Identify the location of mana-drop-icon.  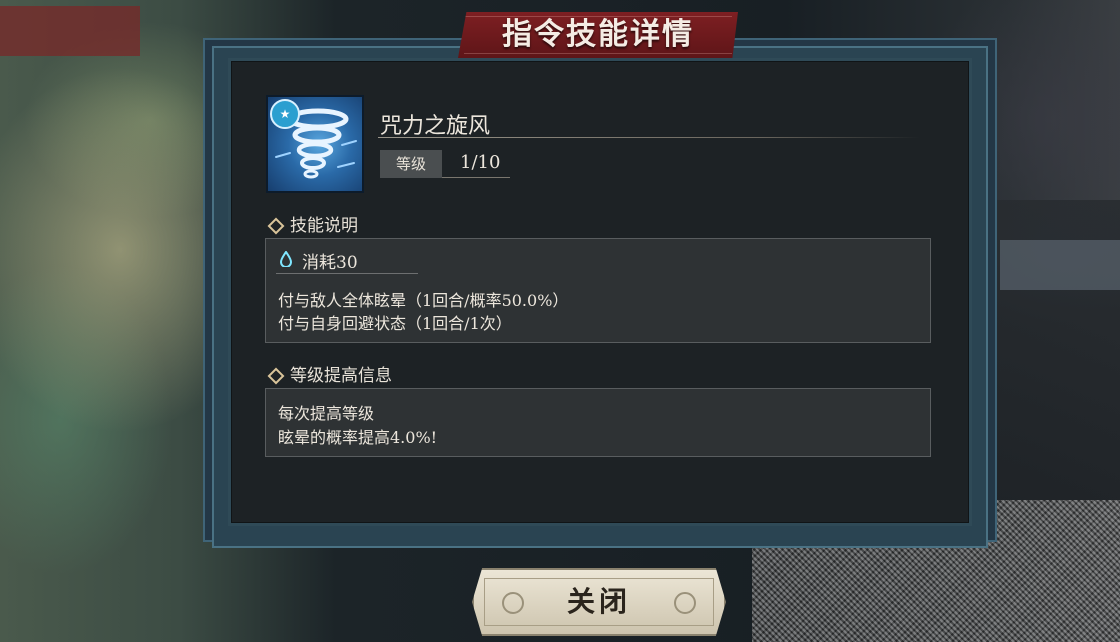
(286, 259).